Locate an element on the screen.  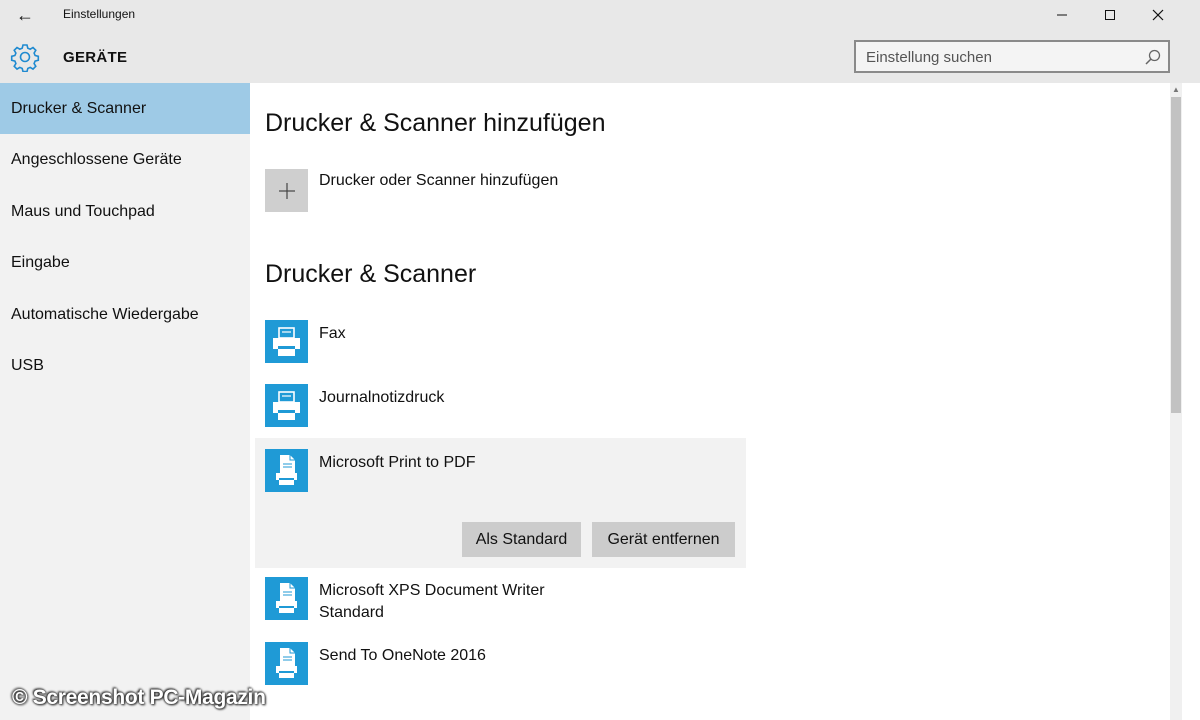
sidebar-item-drucker-scanner: Drucker & Scanner is located at coordinates (125, 108).